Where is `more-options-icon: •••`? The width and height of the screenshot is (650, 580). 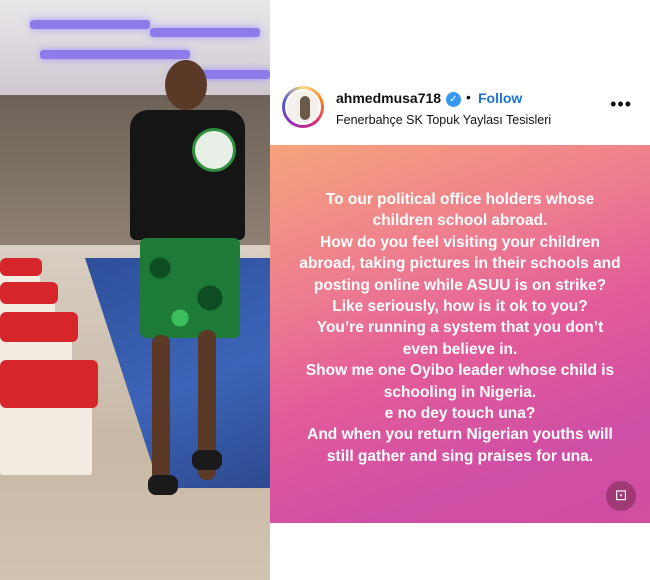
more-options-icon: ••• is located at coordinates (621, 104).